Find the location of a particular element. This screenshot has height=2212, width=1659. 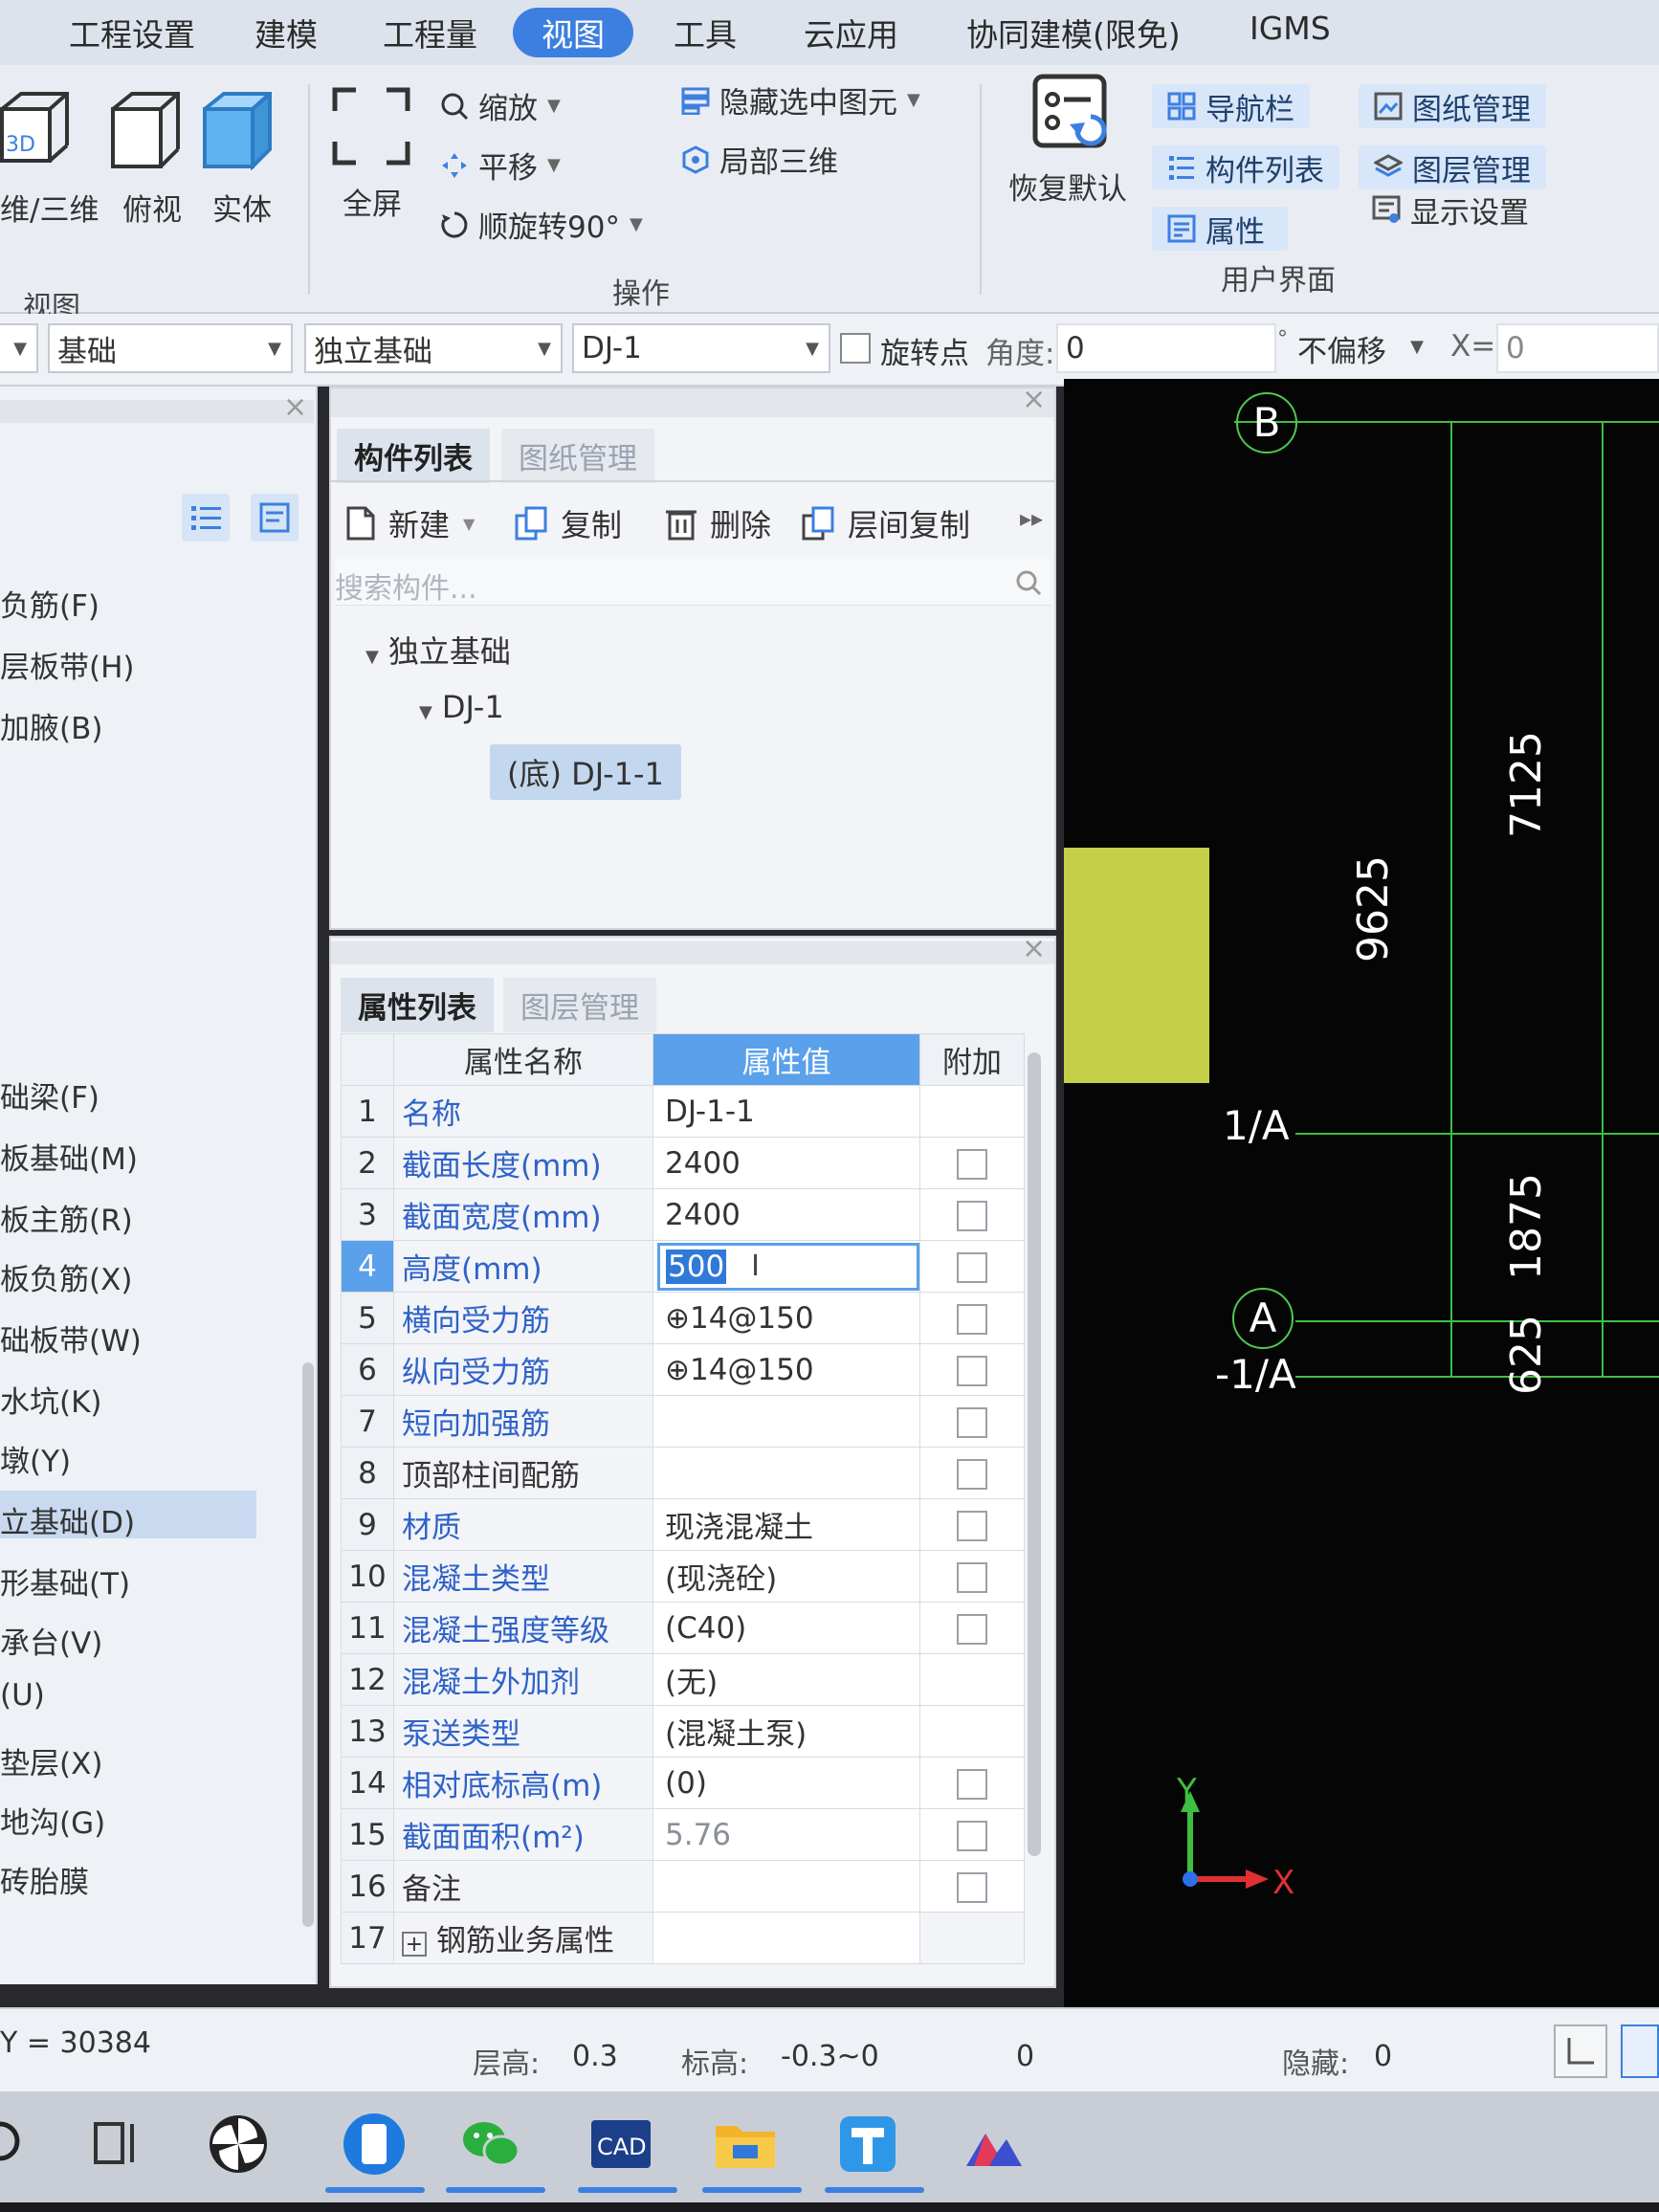

row-property-value: (现浇砼) is located at coordinates (786, 1576).